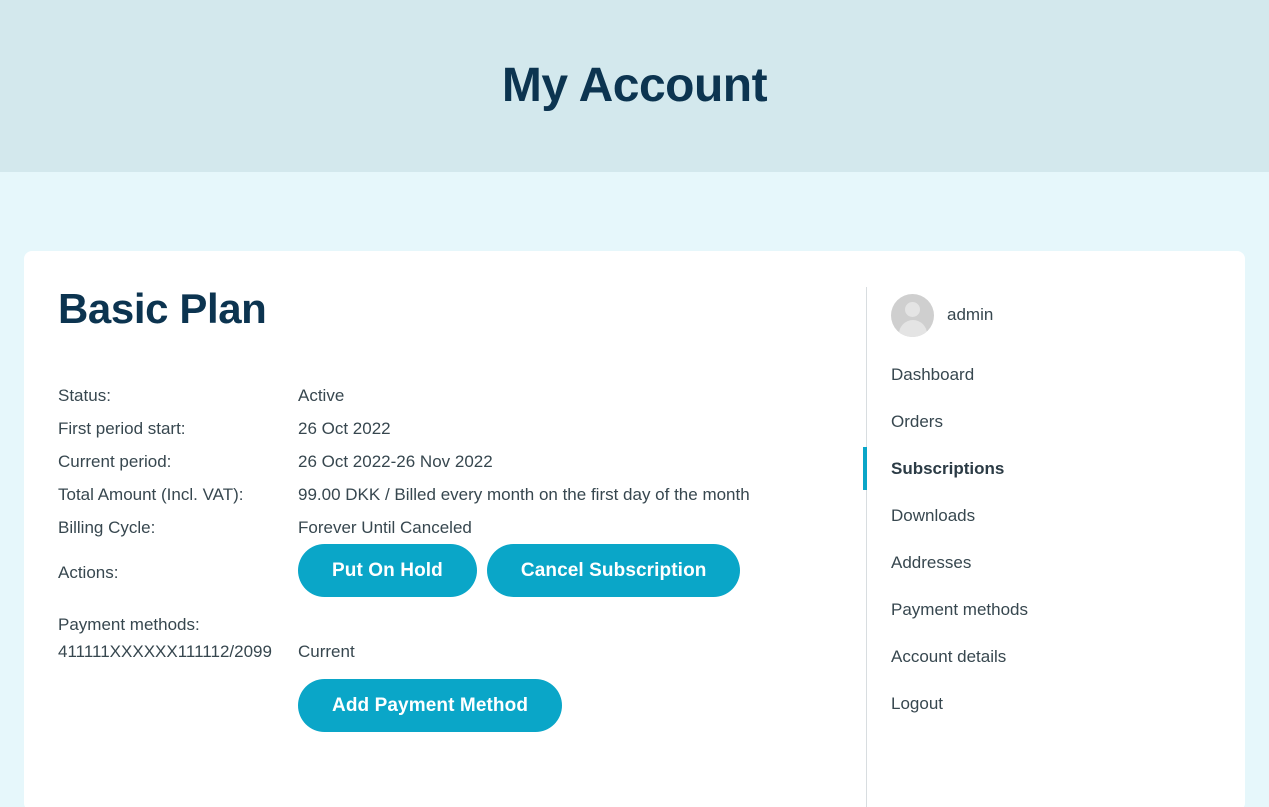  Describe the element at coordinates (395, 462) in the screenshot. I see `detail-value-current-period: 26 Oct 2022-26 Nov 2022` at that location.